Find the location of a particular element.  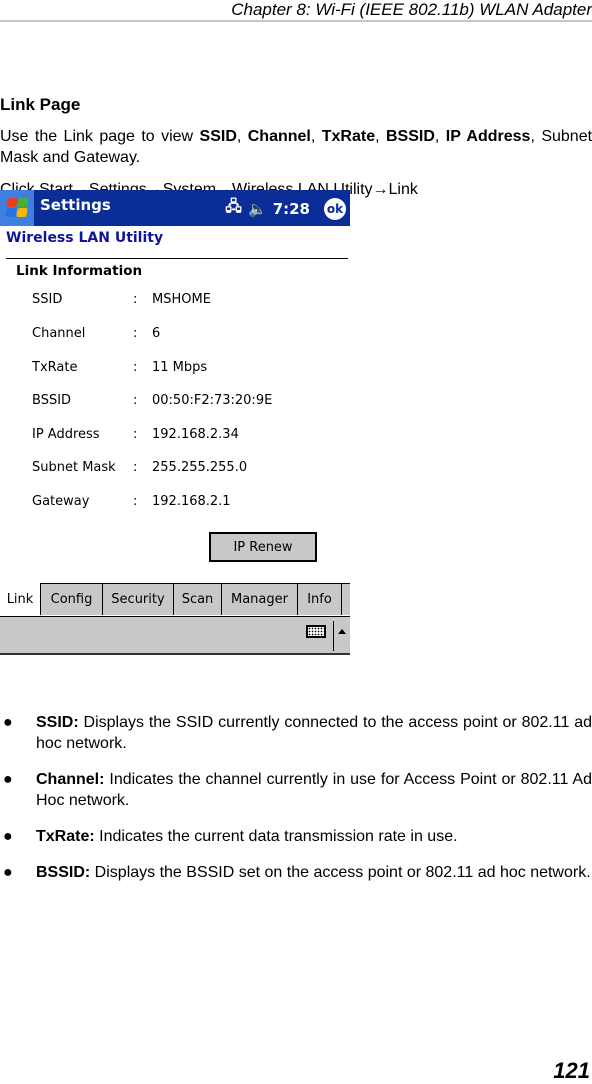

bullet-term: BSSID: is located at coordinates (63, 872).